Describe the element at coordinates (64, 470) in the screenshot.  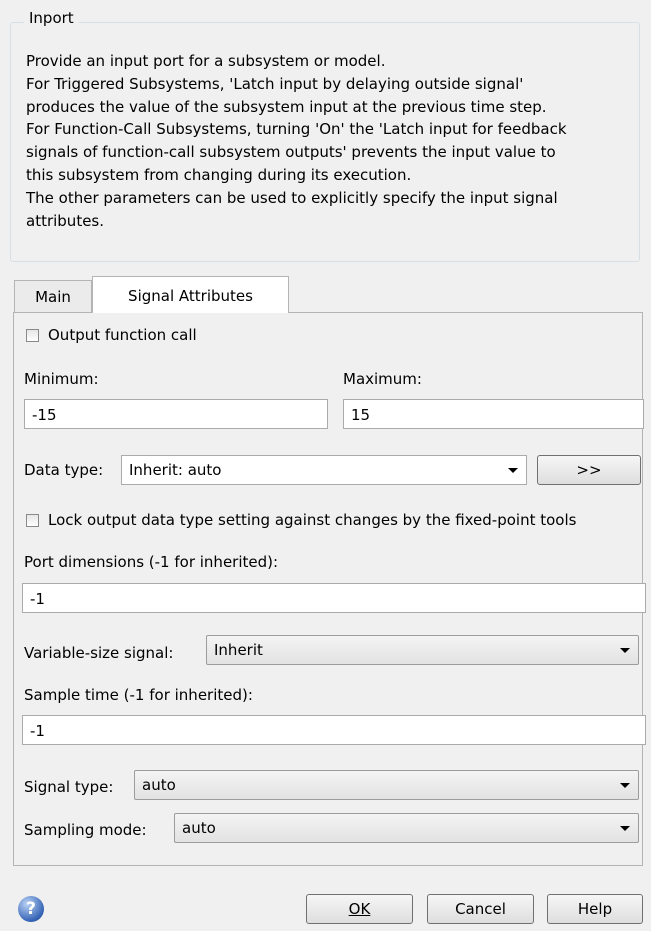
I see `data-type-label: Data type:` at that location.